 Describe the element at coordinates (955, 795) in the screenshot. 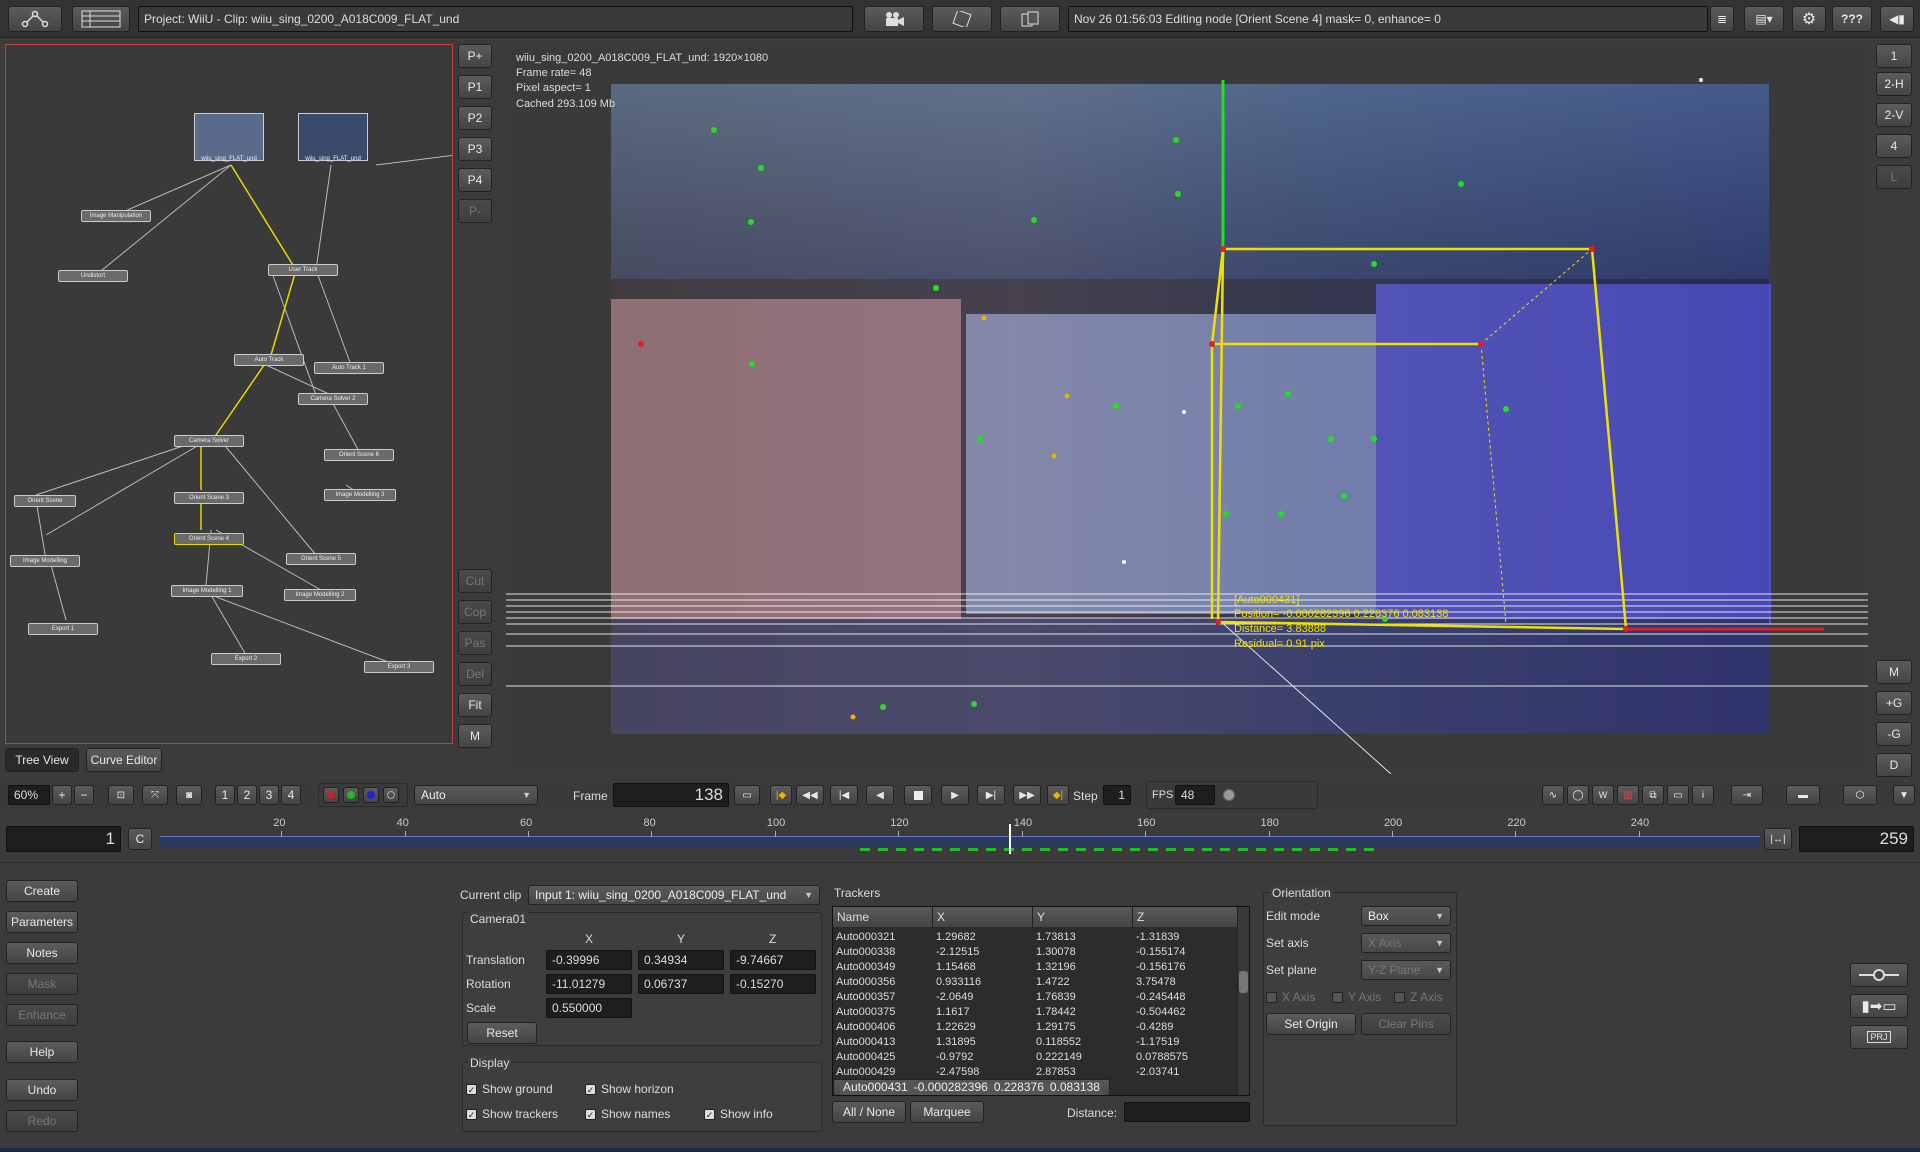

I see `play-button: ▶` at that location.